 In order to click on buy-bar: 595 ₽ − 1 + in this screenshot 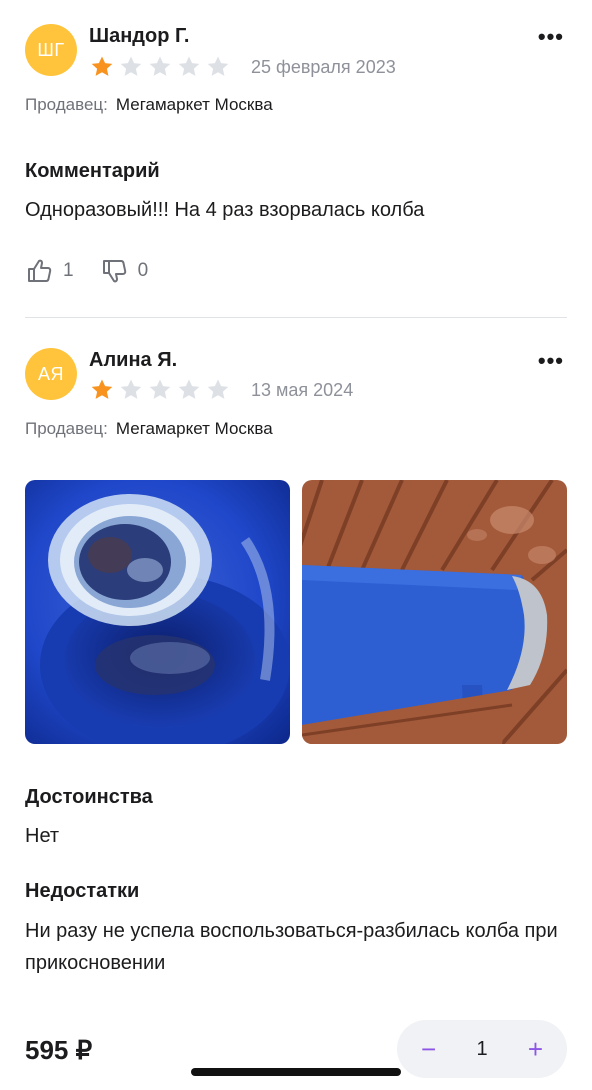, I will do `click(296, 1050)`.